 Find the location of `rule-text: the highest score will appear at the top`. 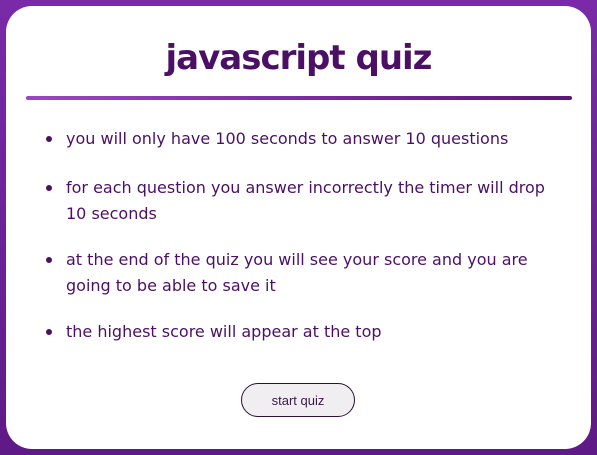

rule-text: the highest score will appear at the top is located at coordinates (224, 331).